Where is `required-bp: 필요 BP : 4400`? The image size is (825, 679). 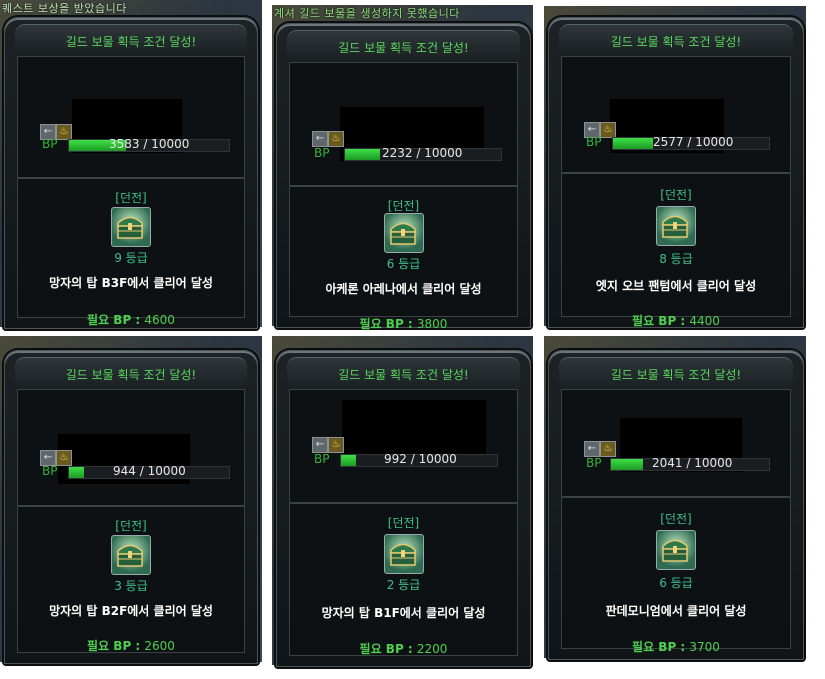 required-bp: 필요 BP : 4400 is located at coordinates (676, 320).